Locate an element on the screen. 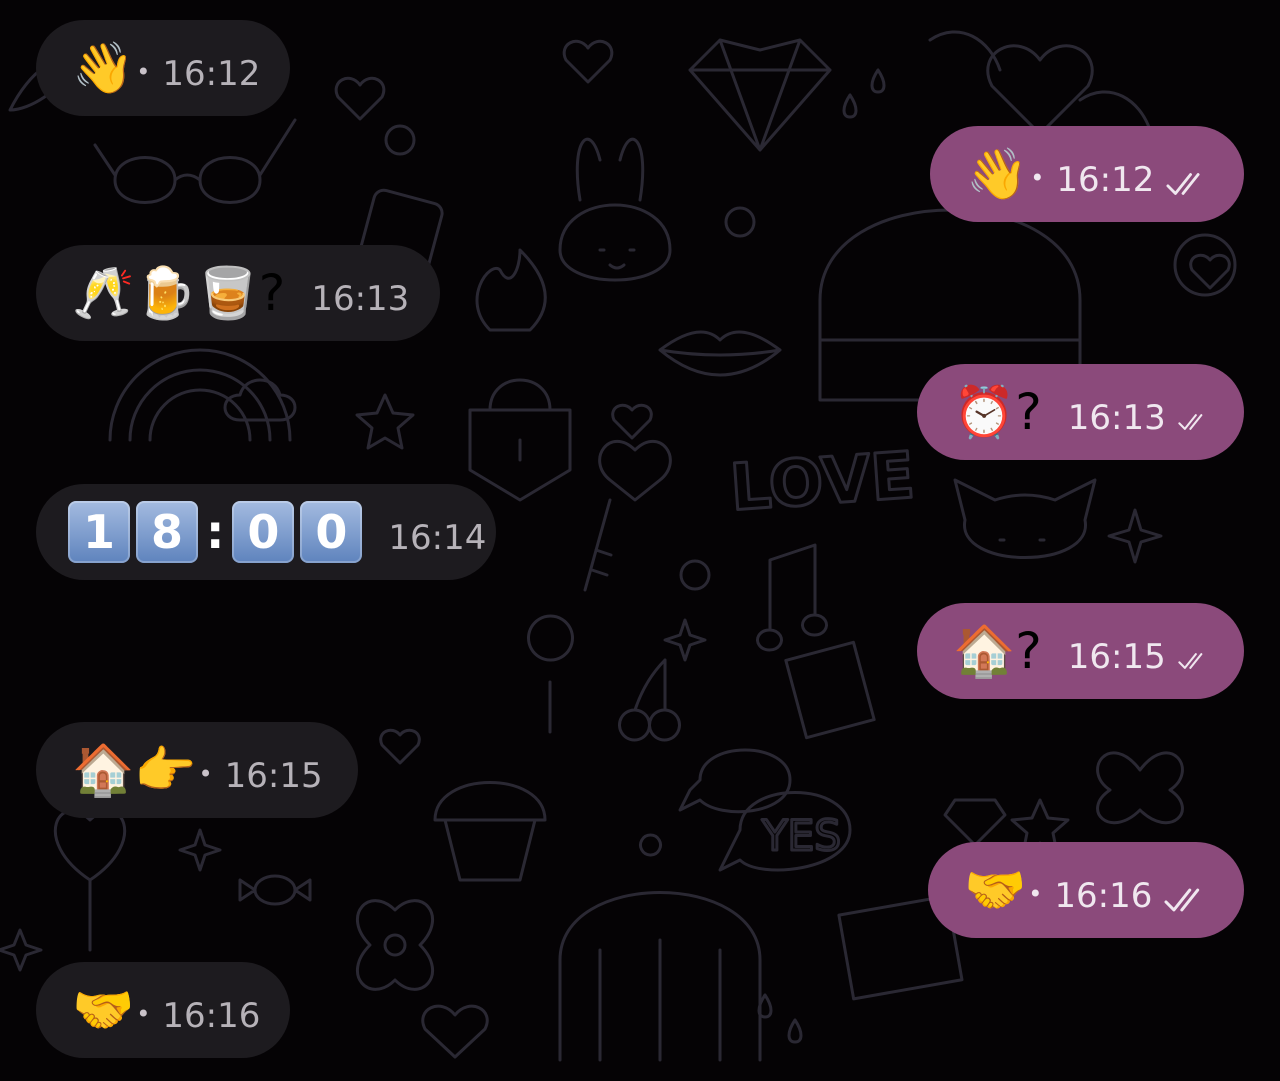  cupcake-doodle is located at coordinates (490, 831).